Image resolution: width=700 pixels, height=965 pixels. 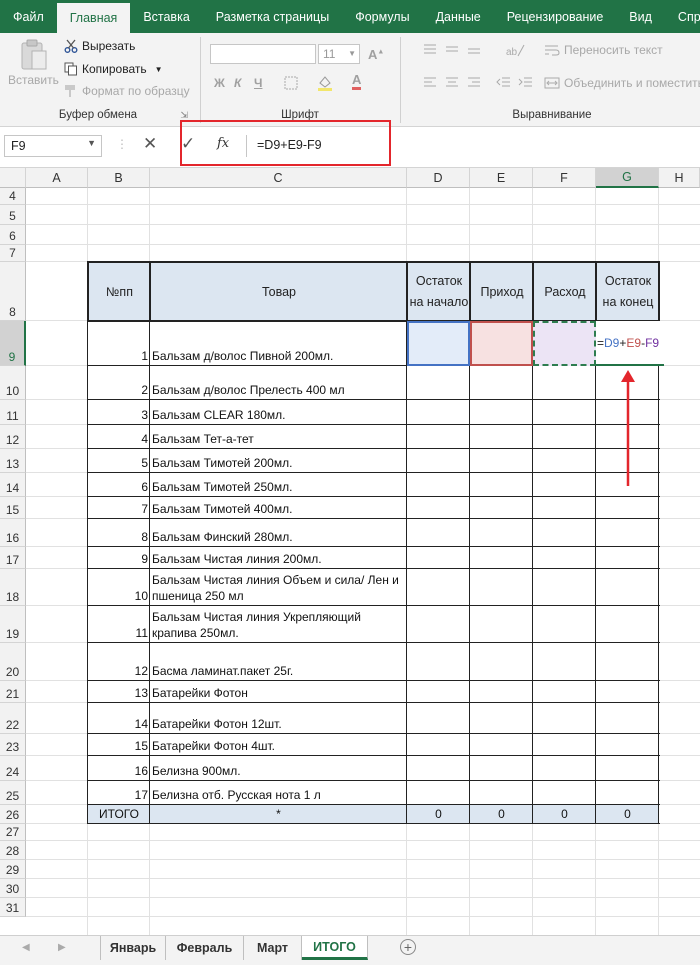 What do you see at coordinates (13, 692) in the screenshot?
I see `row-header-21: 21` at bounding box center [13, 692].